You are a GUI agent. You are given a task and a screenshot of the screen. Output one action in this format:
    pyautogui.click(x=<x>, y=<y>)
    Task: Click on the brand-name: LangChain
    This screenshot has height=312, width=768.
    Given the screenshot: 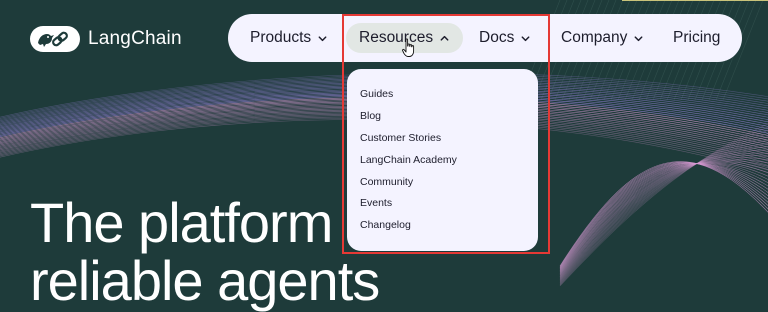 What is the action you would take?
    pyautogui.click(x=135, y=38)
    